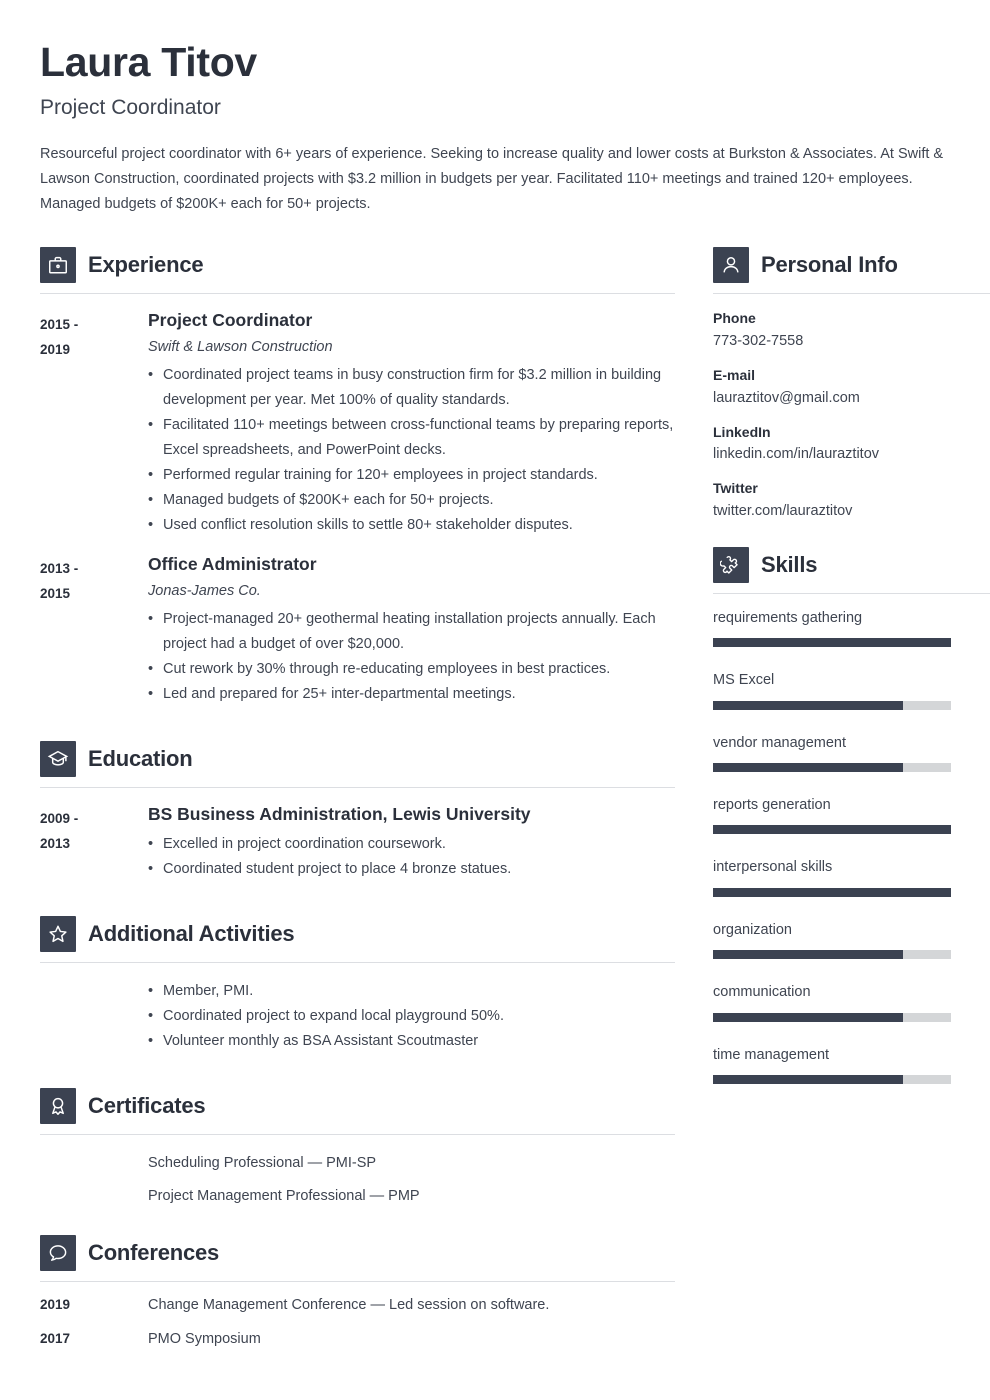  What do you see at coordinates (191, 933) in the screenshot?
I see `section-title-activities: Additional Activities` at bounding box center [191, 933].